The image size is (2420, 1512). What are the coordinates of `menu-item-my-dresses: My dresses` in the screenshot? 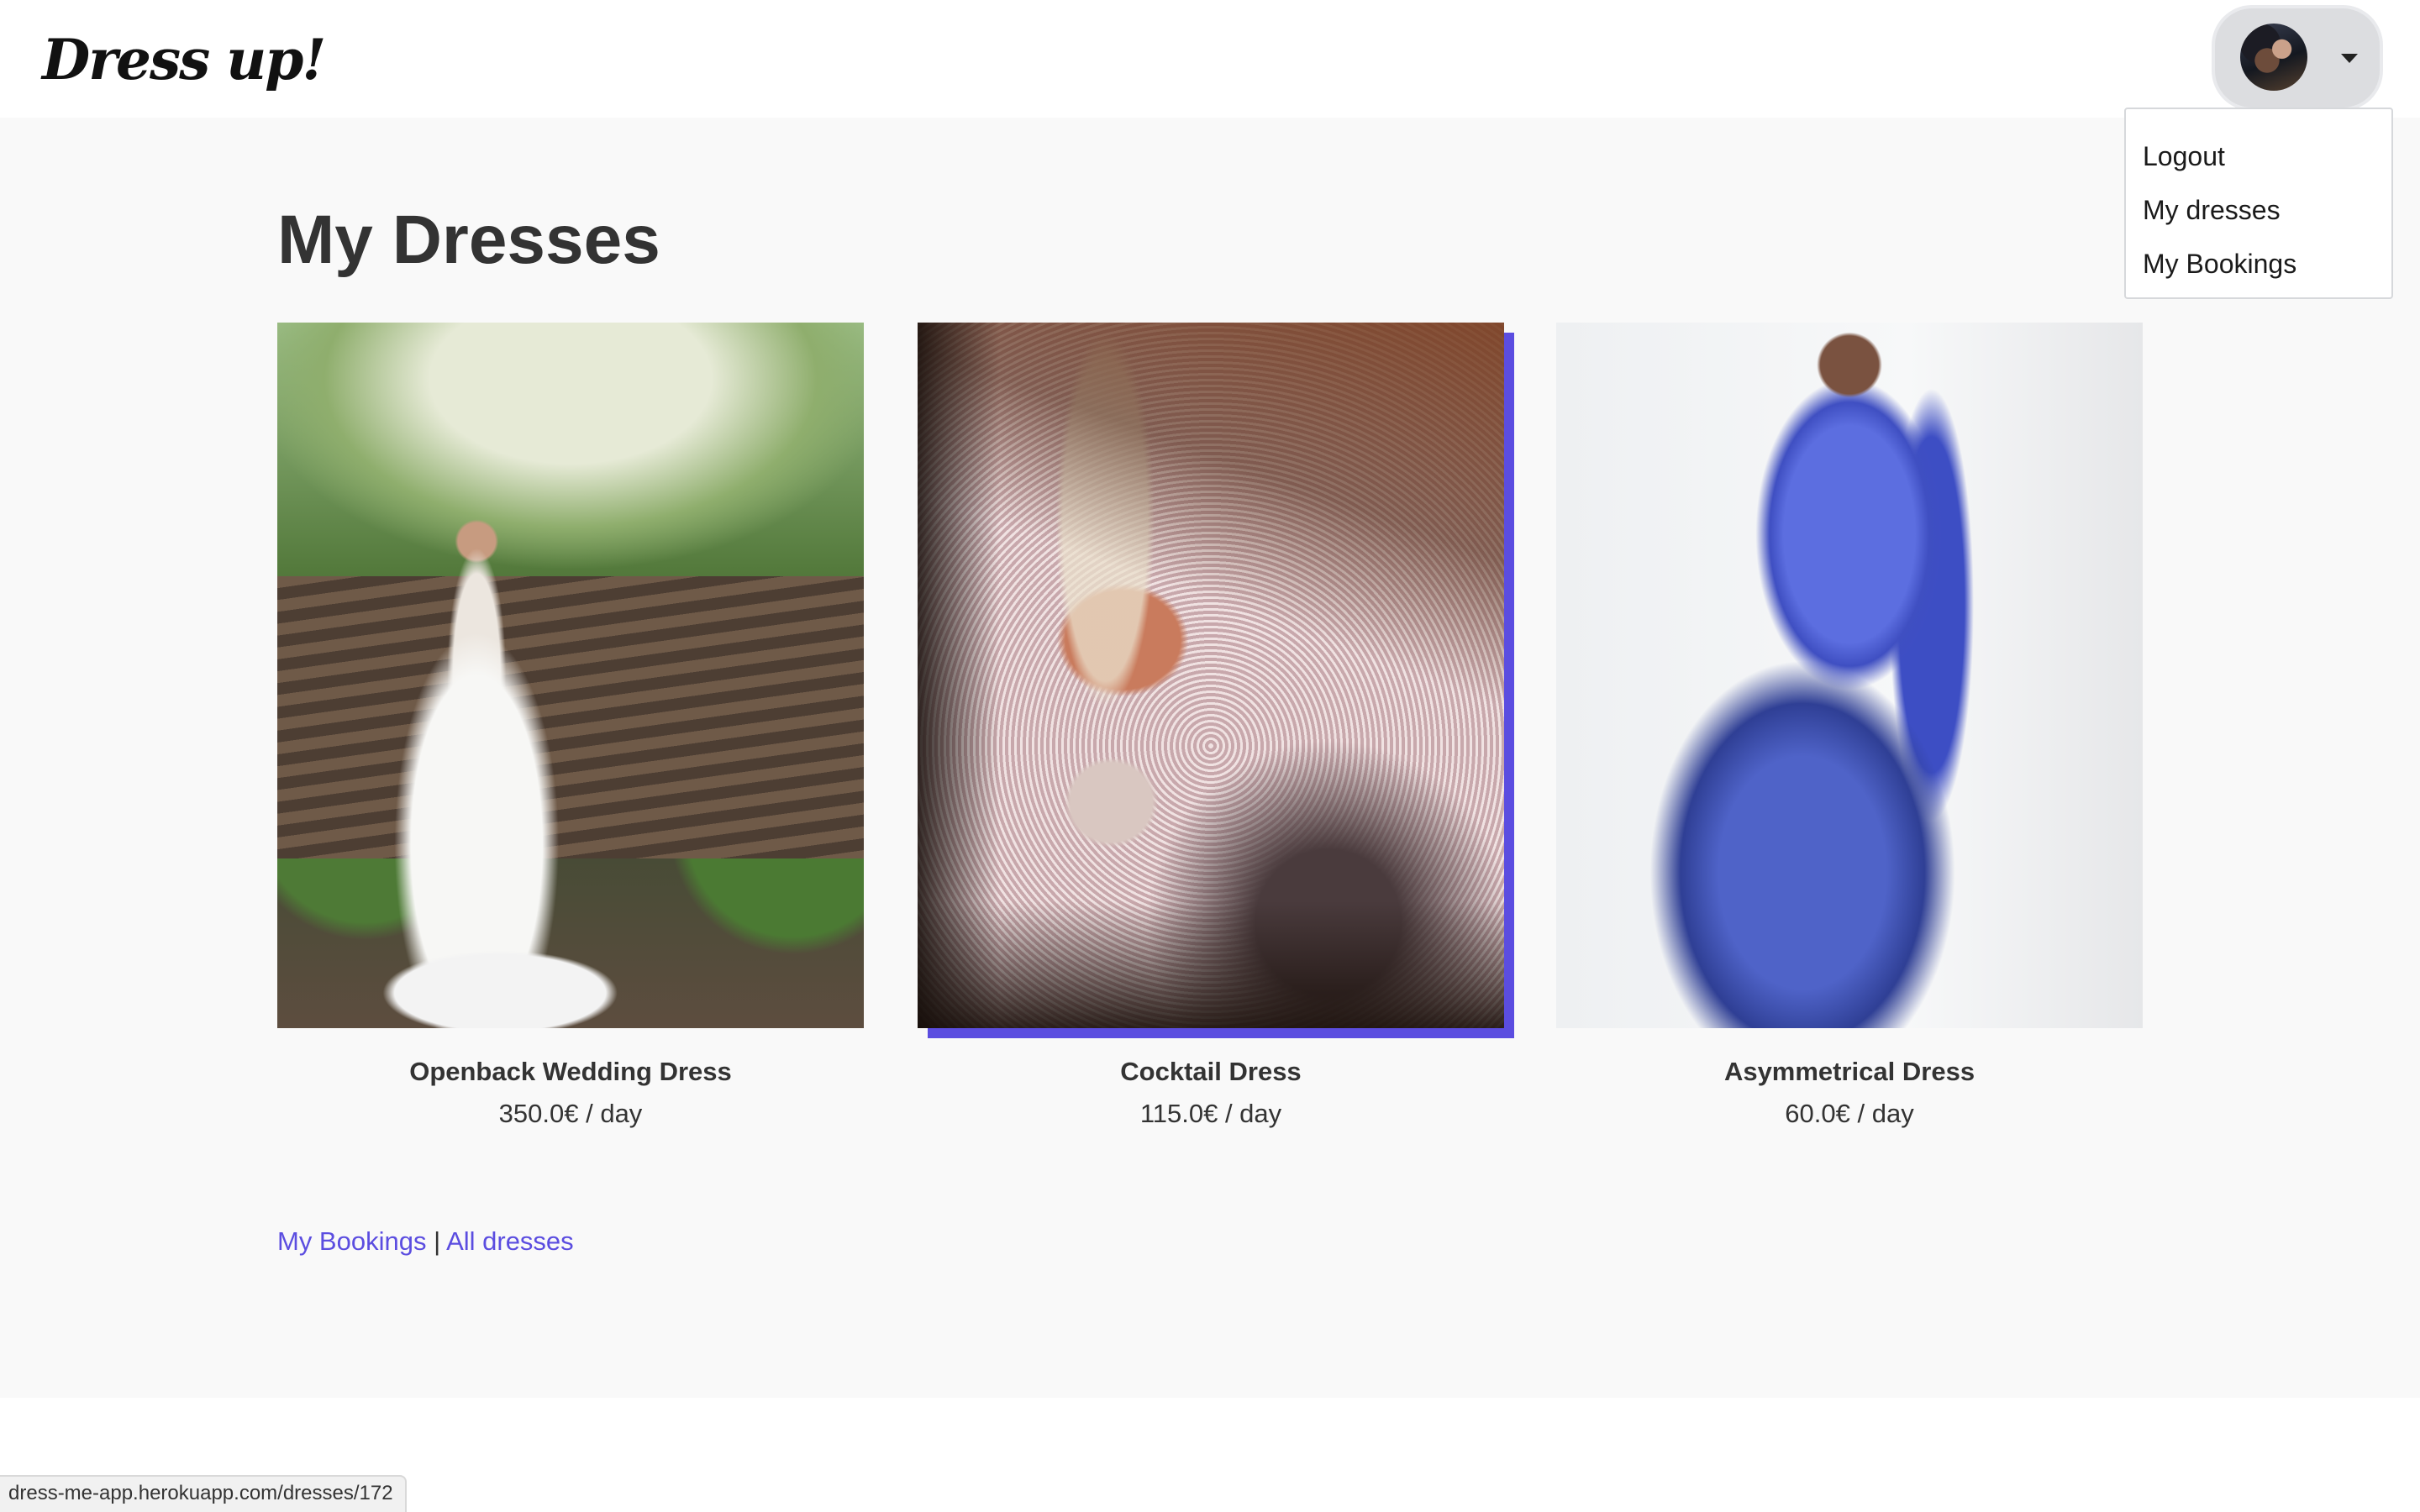 It's located at (2258, 210).